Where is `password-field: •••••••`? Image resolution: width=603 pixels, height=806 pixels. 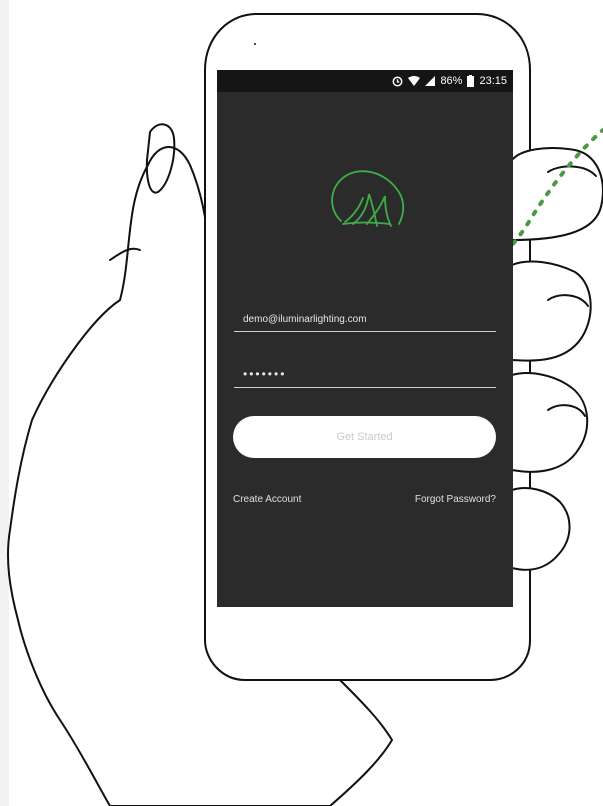
password-field: ••••••• is located at coordinates (365, 371).